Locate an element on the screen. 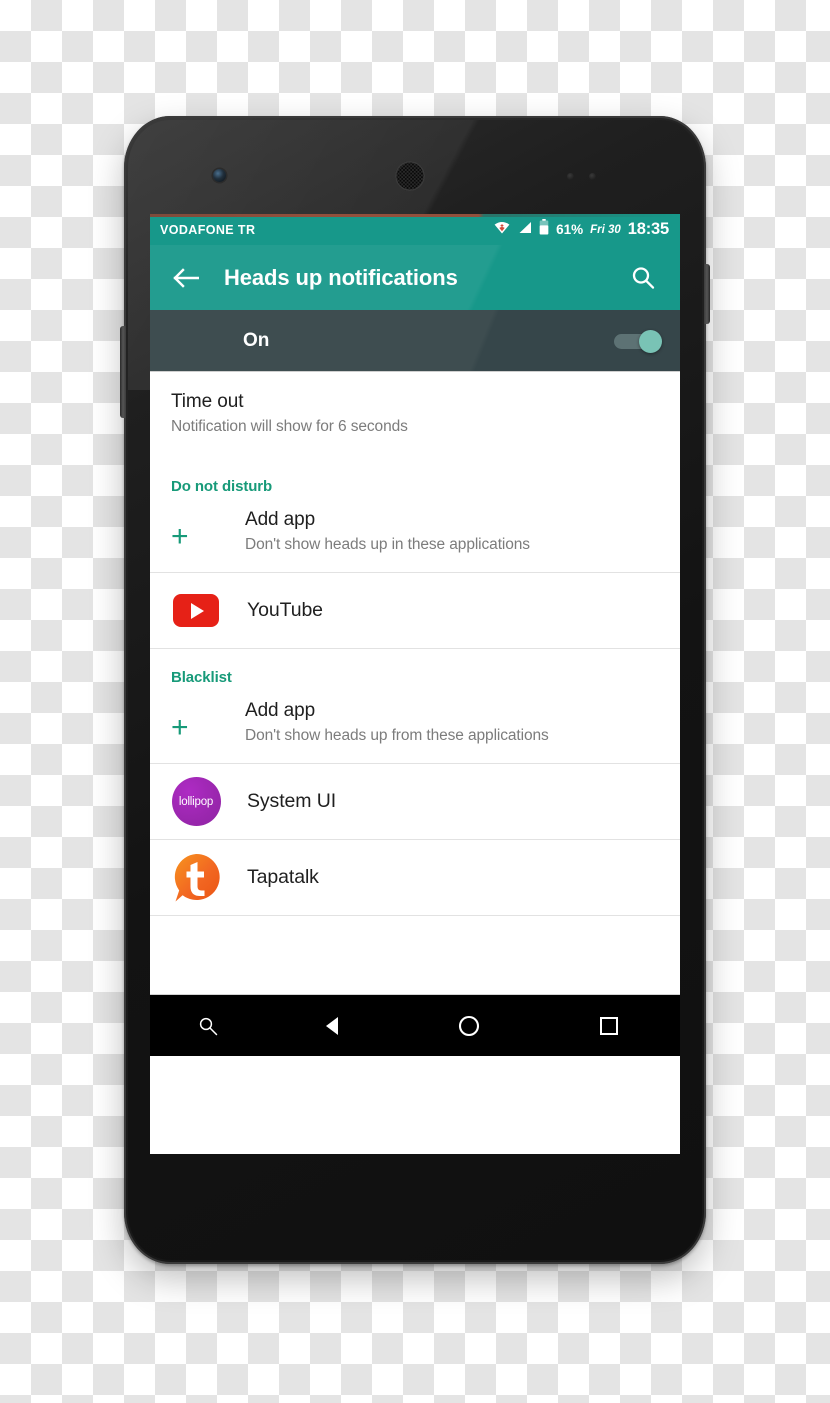  home-circle-icon is located at coordinates (469, 1025).